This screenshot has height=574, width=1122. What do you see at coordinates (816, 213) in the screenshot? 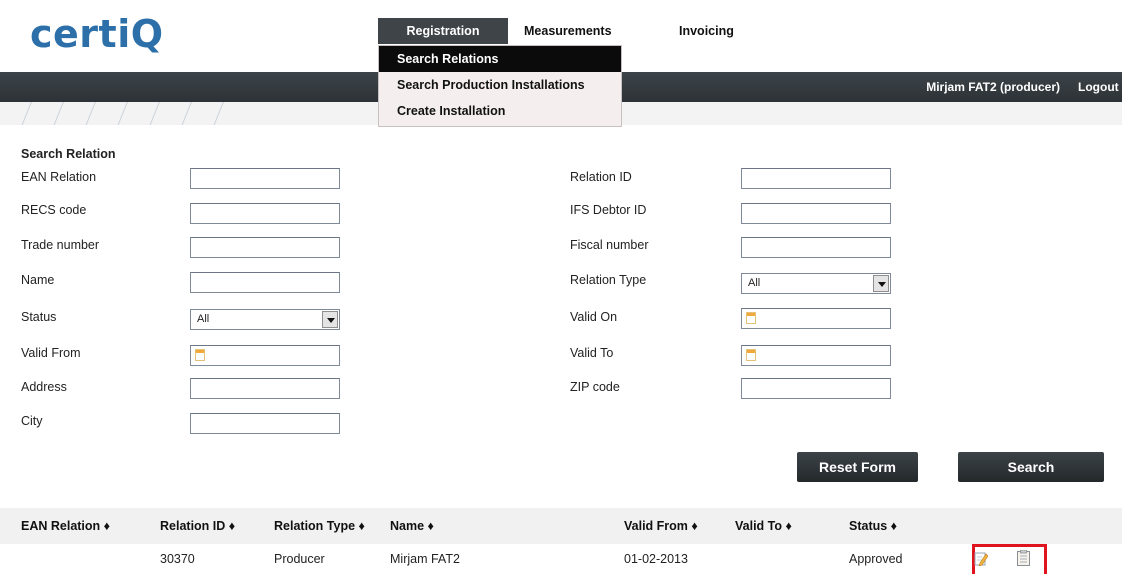
I see `ifs-debtor-id-input` at bounding box center [816, 213].